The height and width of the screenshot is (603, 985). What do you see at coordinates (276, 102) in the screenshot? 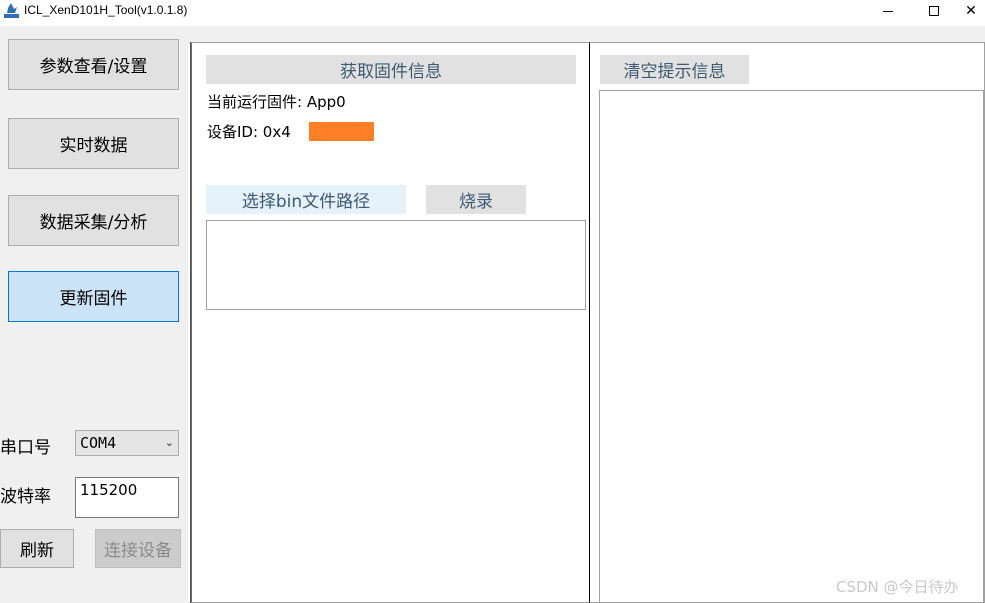
I see `current-firmware-text: 当前运行固件: App0` at bounding box center [276, 102].